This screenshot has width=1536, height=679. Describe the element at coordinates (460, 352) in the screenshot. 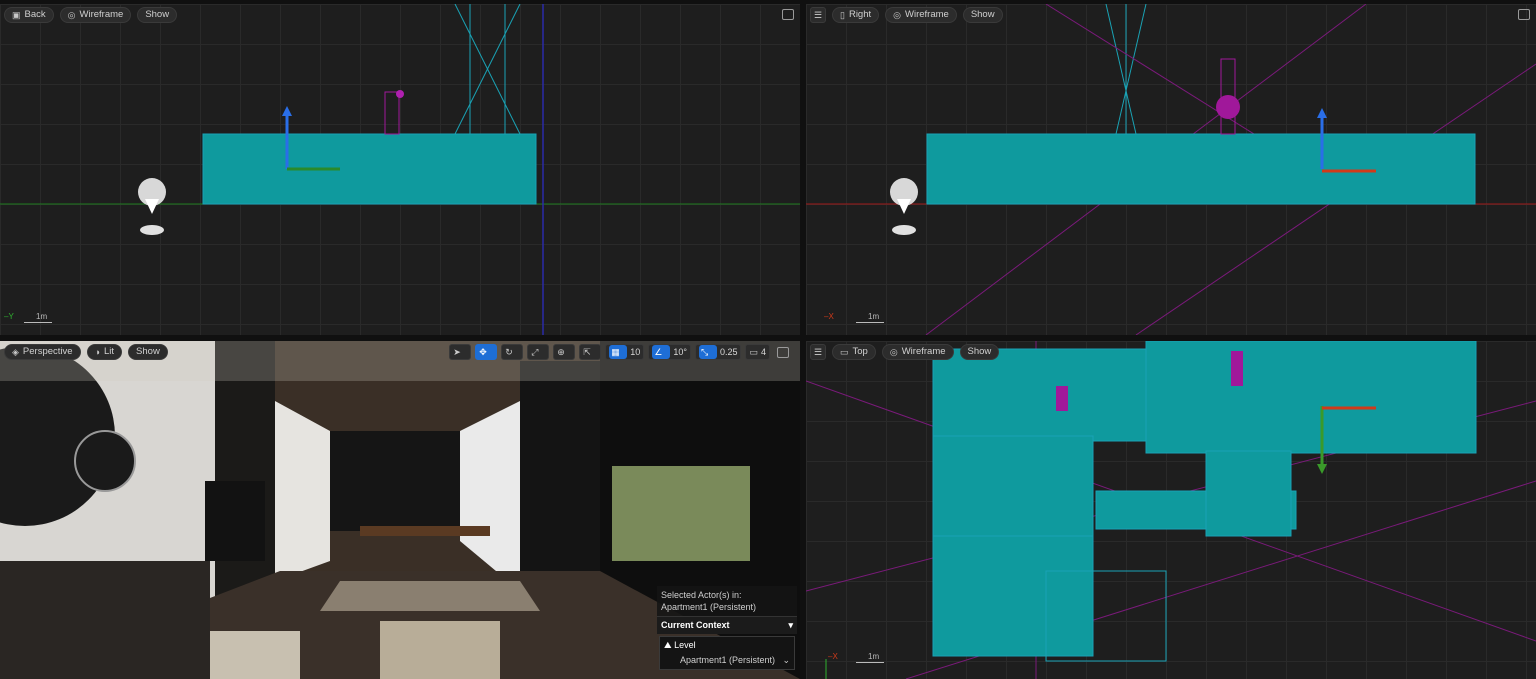

I see `select-mode-icon: ➤` at that location.